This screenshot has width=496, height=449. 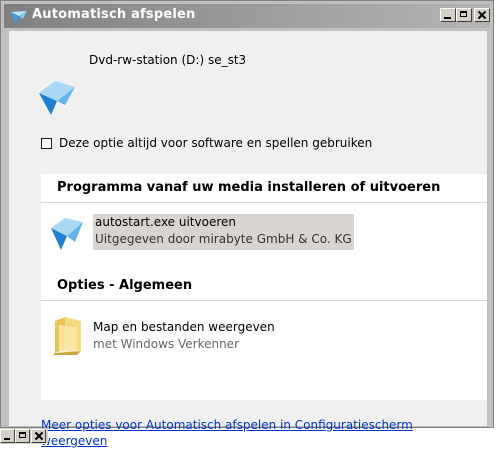 What do you see at coordinates (19, 17) in the screenshot?
I see `autoplay-icon` at bounding box center [19, 17].